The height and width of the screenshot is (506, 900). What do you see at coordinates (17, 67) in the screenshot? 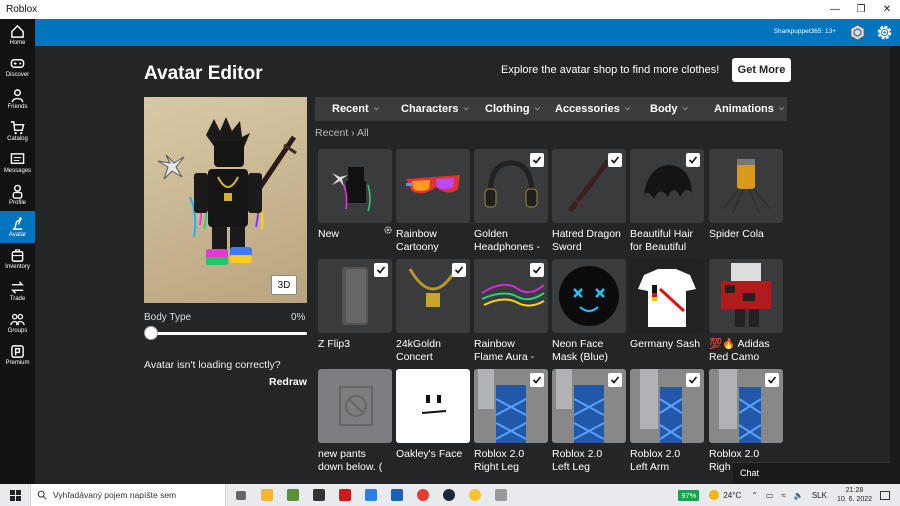
I see `nav-item-discover: Discover` at bounding box center [17, 67].